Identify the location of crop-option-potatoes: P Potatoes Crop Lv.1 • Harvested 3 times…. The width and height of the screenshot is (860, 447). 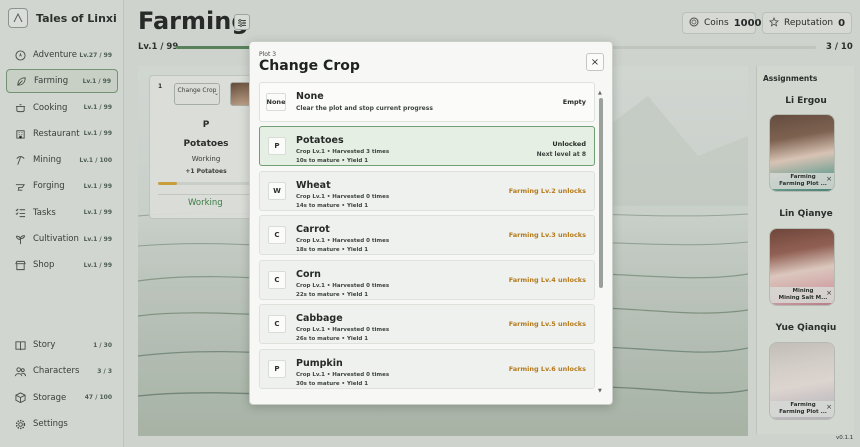
(427, 146).